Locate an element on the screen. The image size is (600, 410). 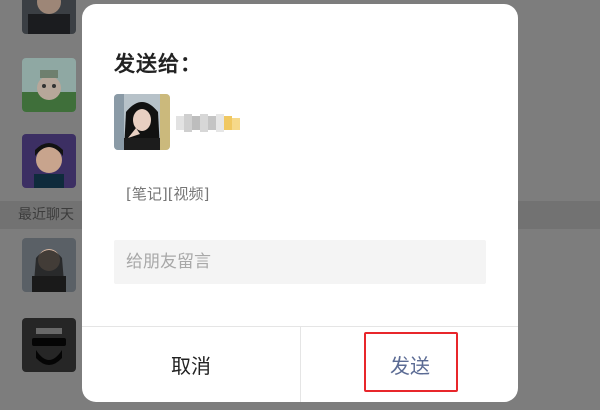
recipient-avatar is located at coordinates (142, 122).